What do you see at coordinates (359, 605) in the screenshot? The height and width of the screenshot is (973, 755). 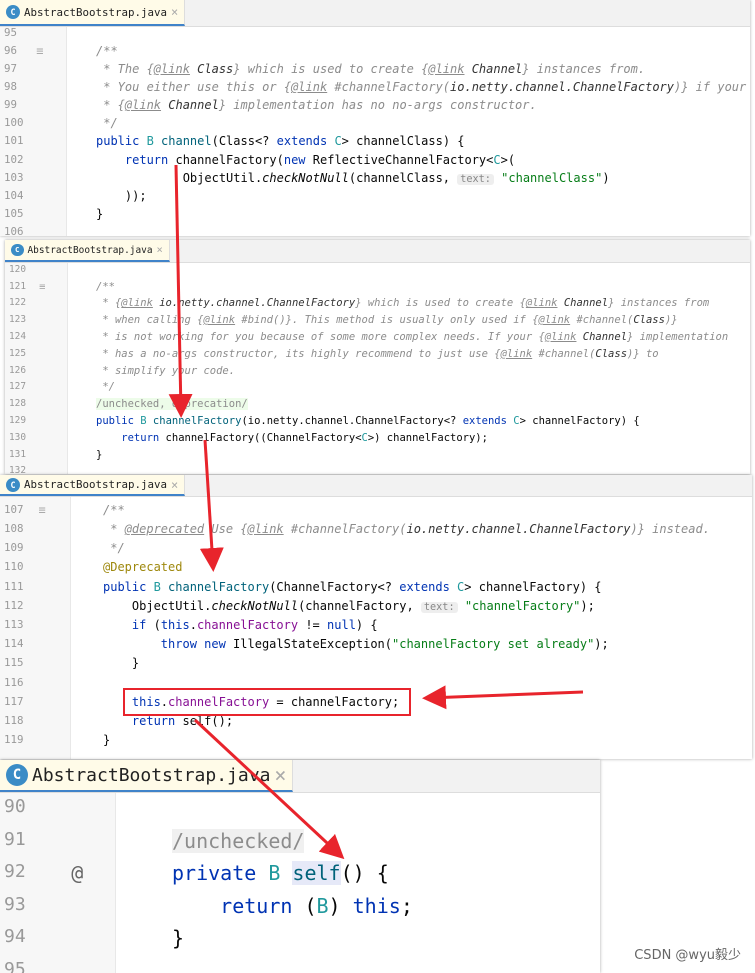 I see `code-token: (channelFactory,` at bounding box center [359, 605].